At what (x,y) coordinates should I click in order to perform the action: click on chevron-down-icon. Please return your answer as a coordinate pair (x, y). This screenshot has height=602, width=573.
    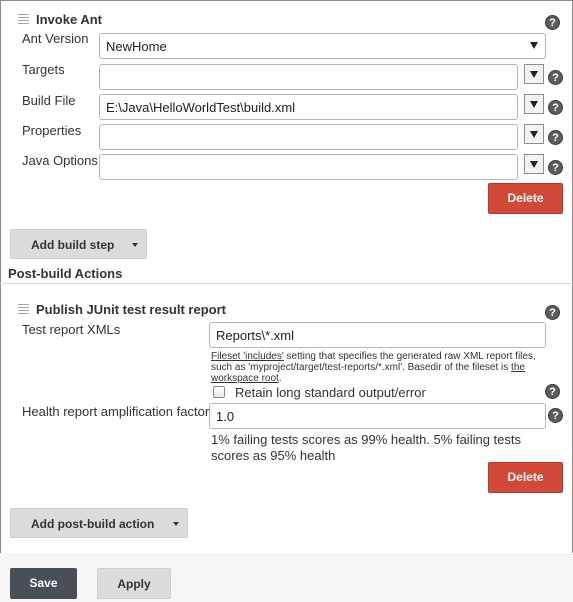
    Looking at the image, I should click on (534, 45).